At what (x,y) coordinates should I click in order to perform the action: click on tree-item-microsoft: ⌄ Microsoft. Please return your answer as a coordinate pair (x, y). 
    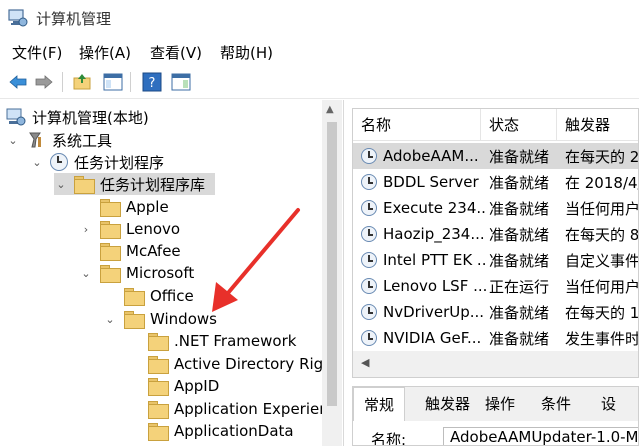
    Looking at the image, I should click on (136, 273).